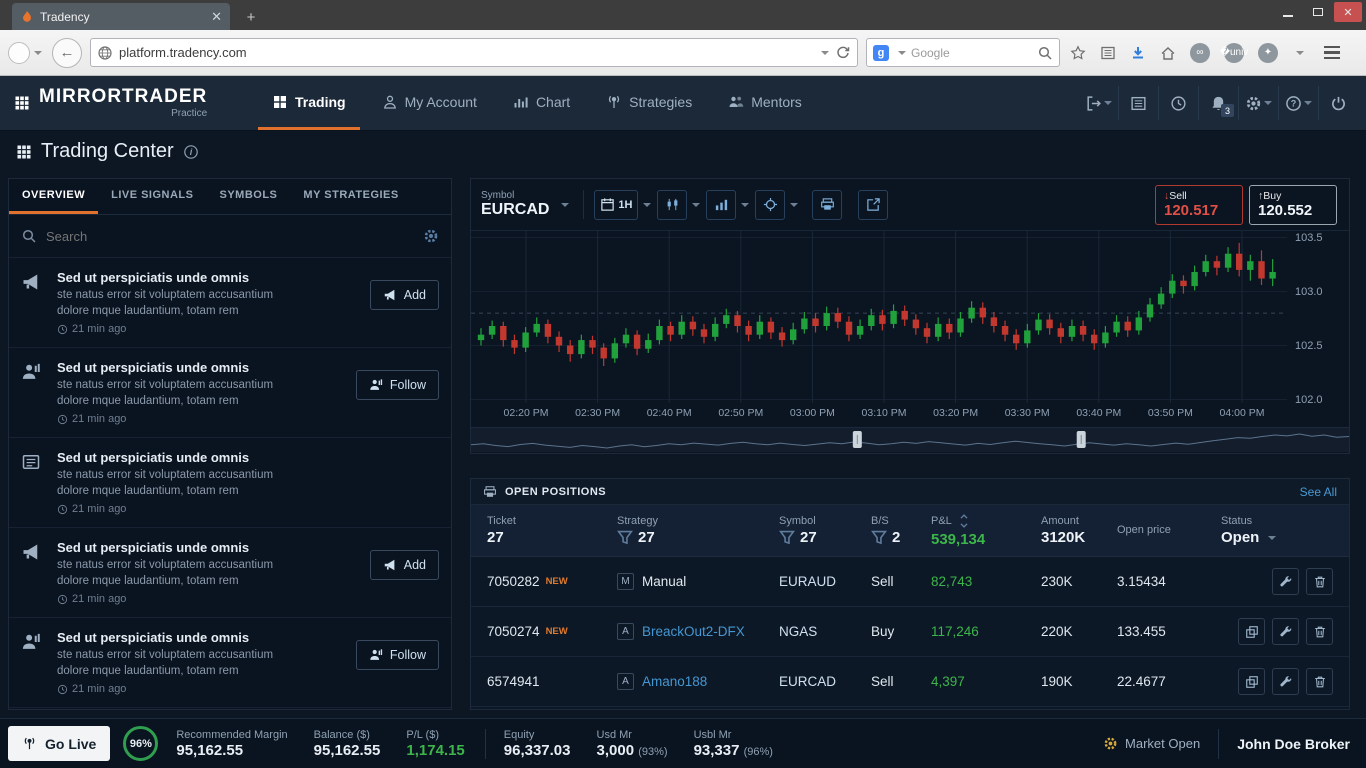 The image size is (1366, 768). What do you see at coordinates (770, 204) in the screenshot?
I see `crosshair-button` at bounding box center [770, 204].